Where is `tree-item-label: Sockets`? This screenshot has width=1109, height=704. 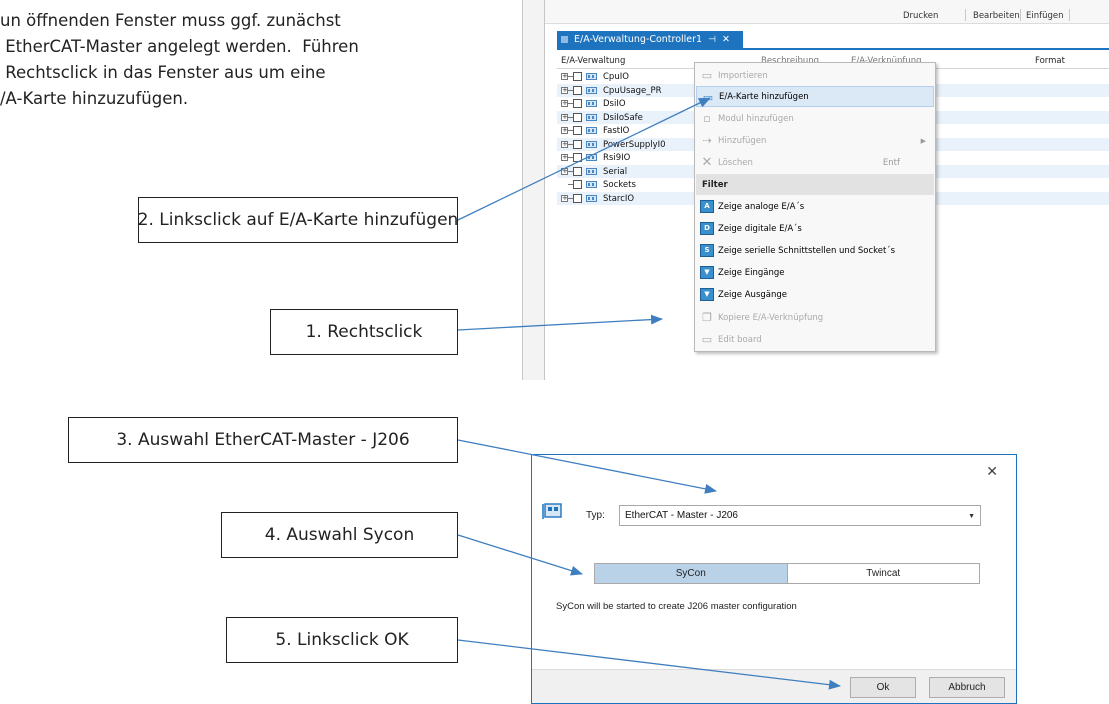 tree-item-label: Sockets is located at coordinates (619, 185).